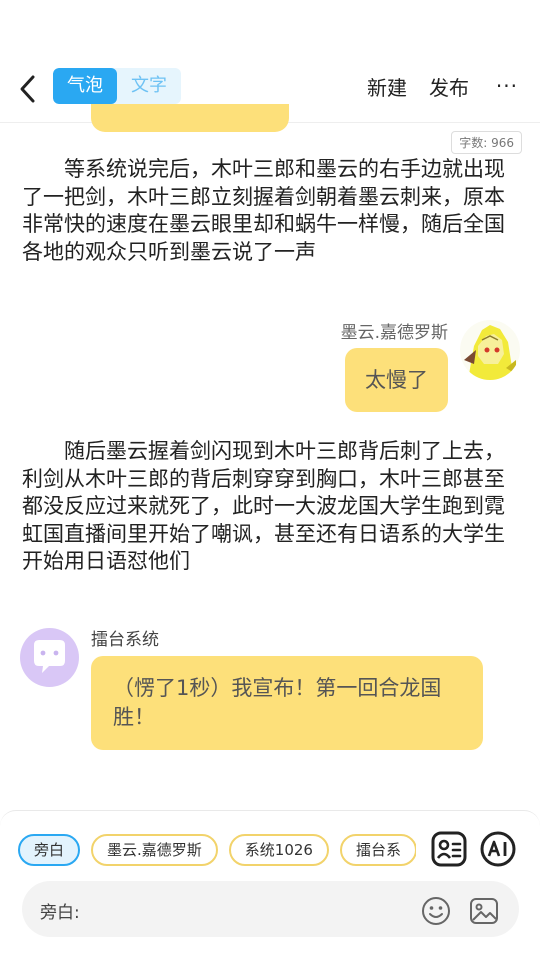  What do you see at coordinates (486, 142) in the screenshot?
I see `word-count-badge: 字数: 966` at bounding box center [486, 142].